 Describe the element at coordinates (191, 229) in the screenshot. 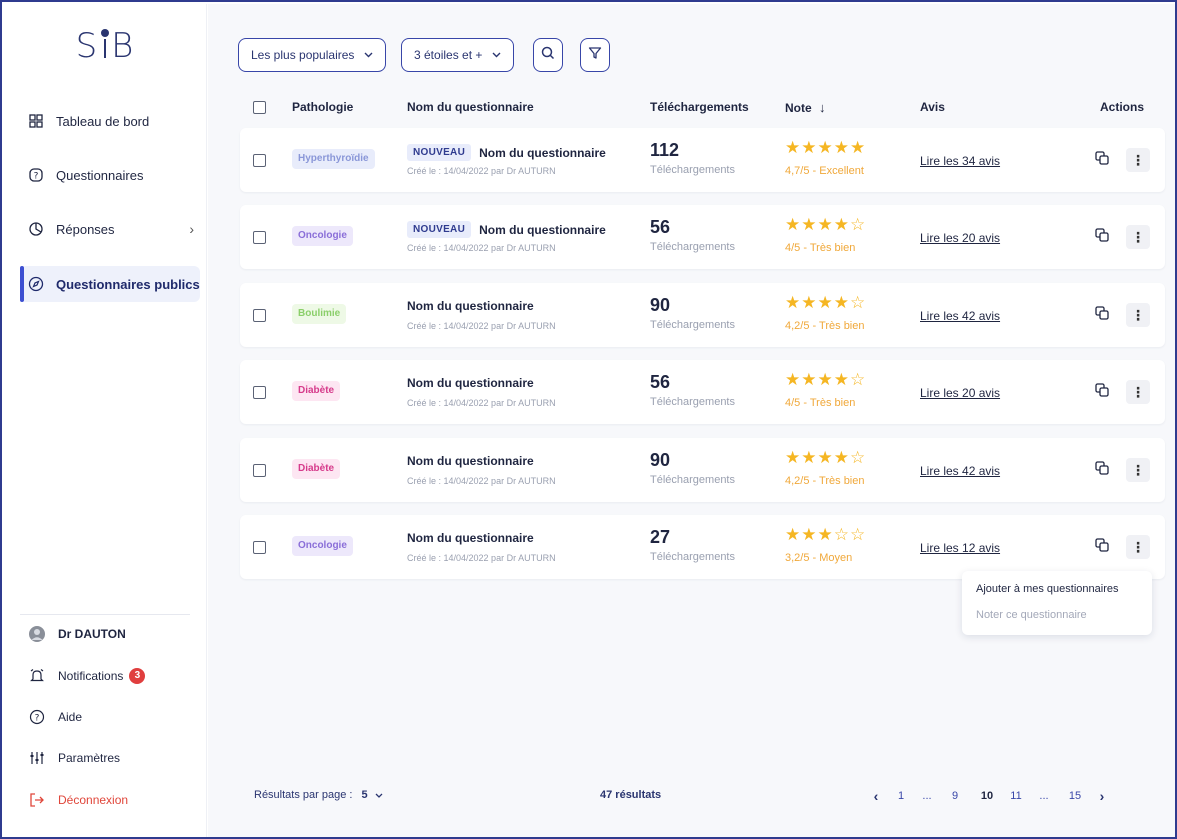

I see `chevron-right-icon: ›` at that location.